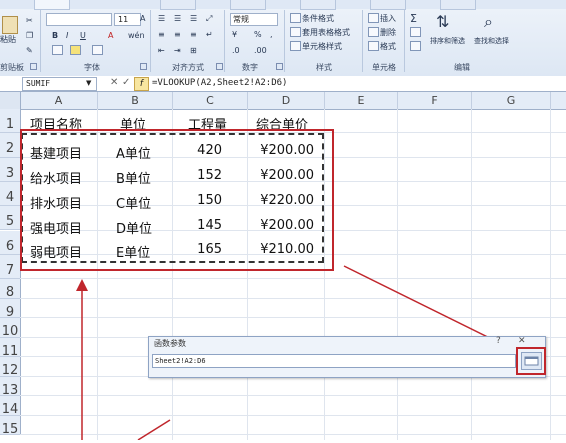  What do you see at coordinates (154, 429) in the screenshot?
I see `arrow-to-dialog` at bounding box center [154, 429].